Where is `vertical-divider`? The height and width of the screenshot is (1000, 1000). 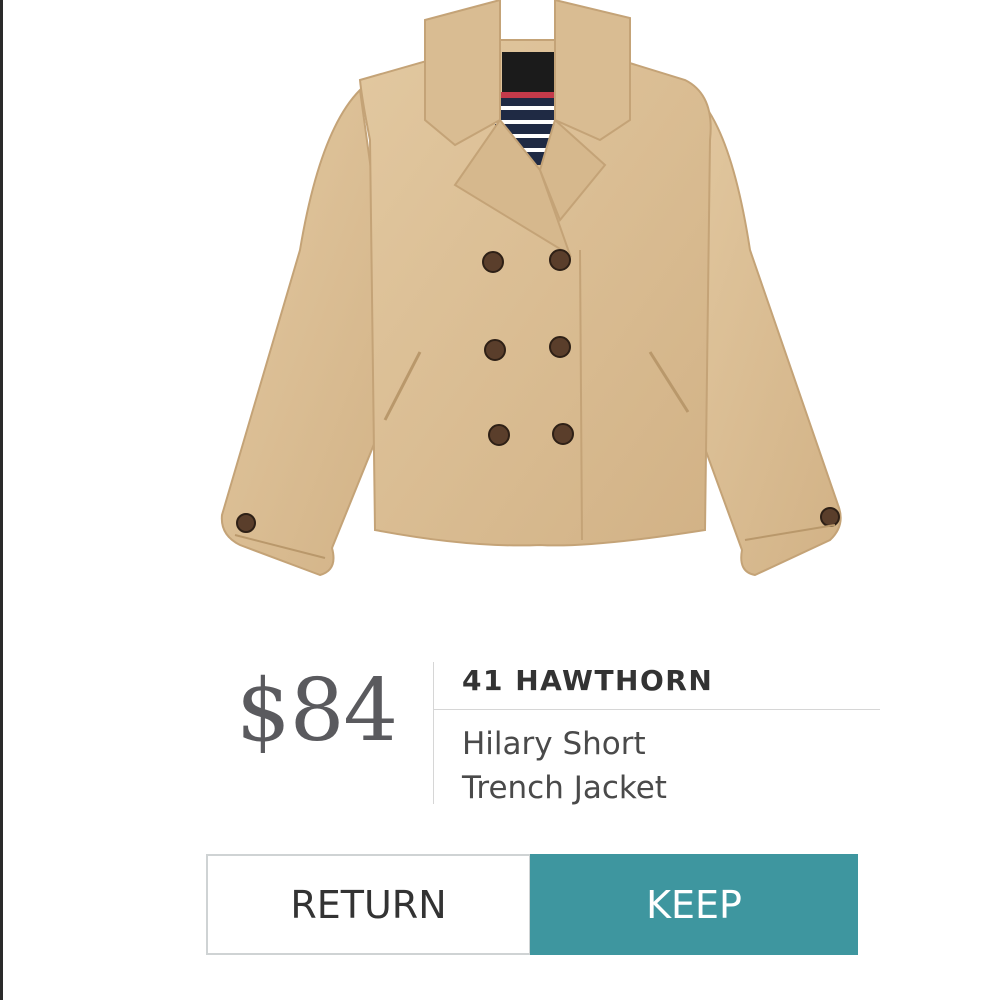 vertical-divider is located at coordinates (433, 733).